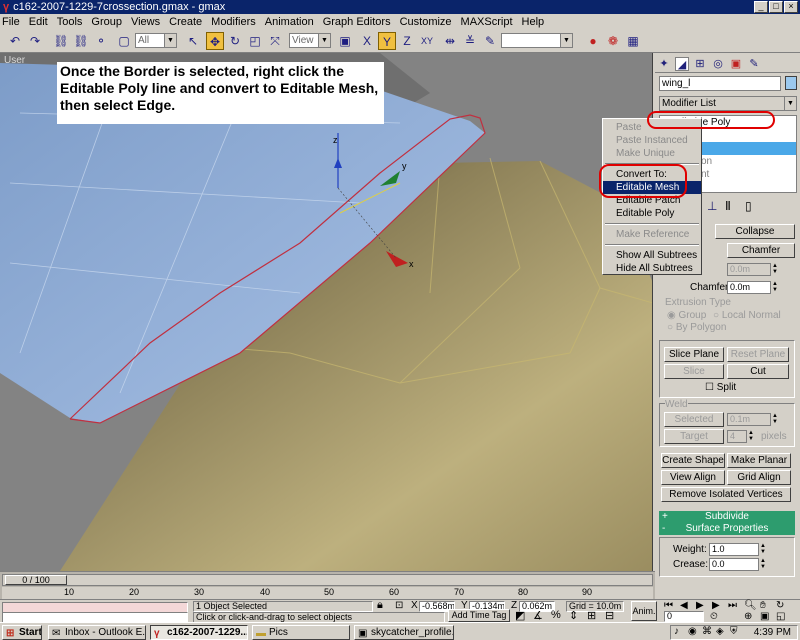 This screenshot has height=640, width=800. What do you see at coordinates (758, 371) in the screenshot?
I see `cut-button: Cut` at bounding box center [758, 371].